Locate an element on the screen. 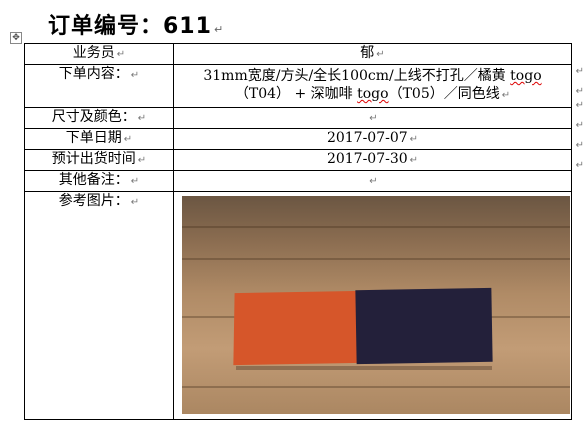 This screenshot has width=586, height=442. move-icon: ✥ is located at coordinates (16, 38).